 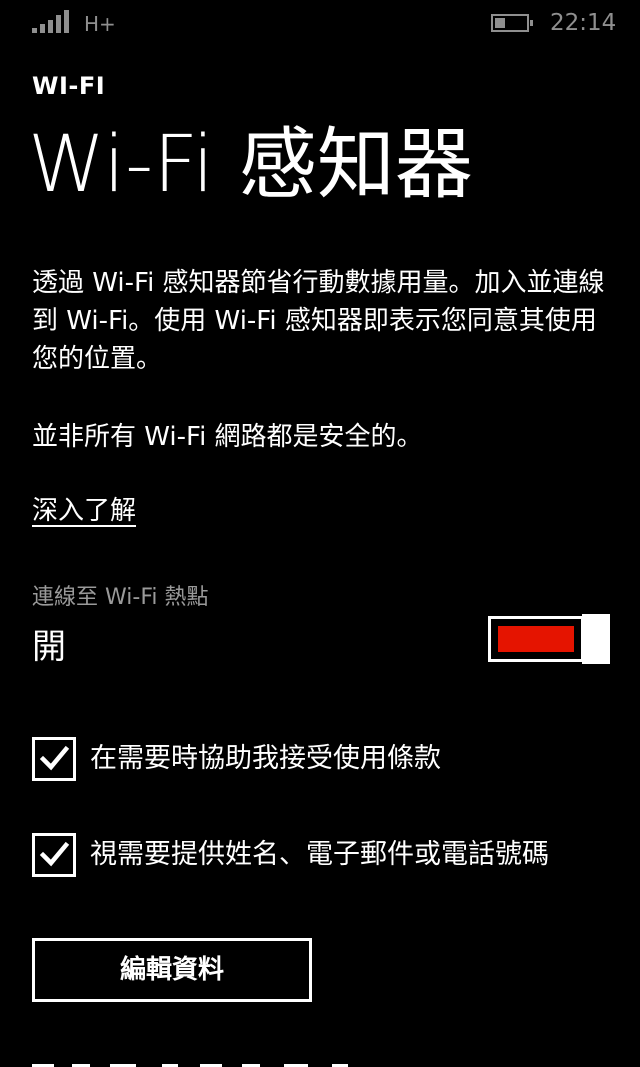 What do you see at coordinates (583, 23) in the screenshot?
I see `clock: 22:14` at bounding box center [583, 23].